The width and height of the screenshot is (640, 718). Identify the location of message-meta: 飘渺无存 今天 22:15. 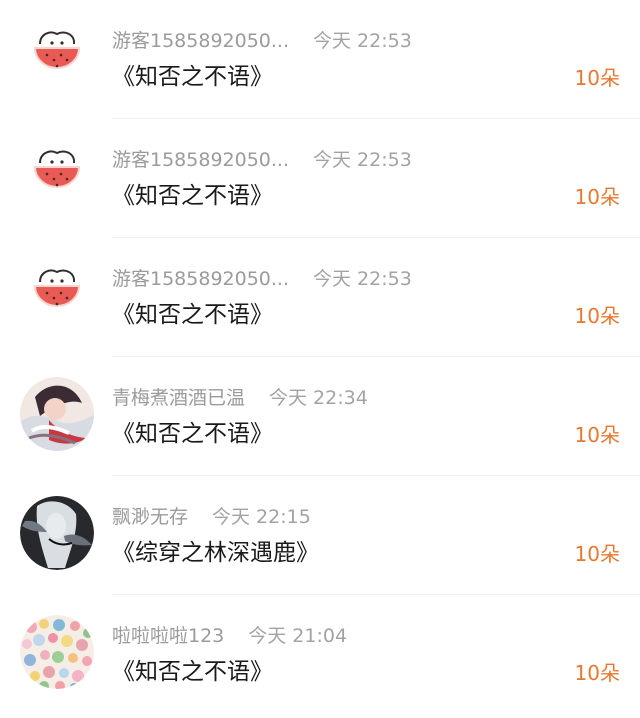
(211, 517).